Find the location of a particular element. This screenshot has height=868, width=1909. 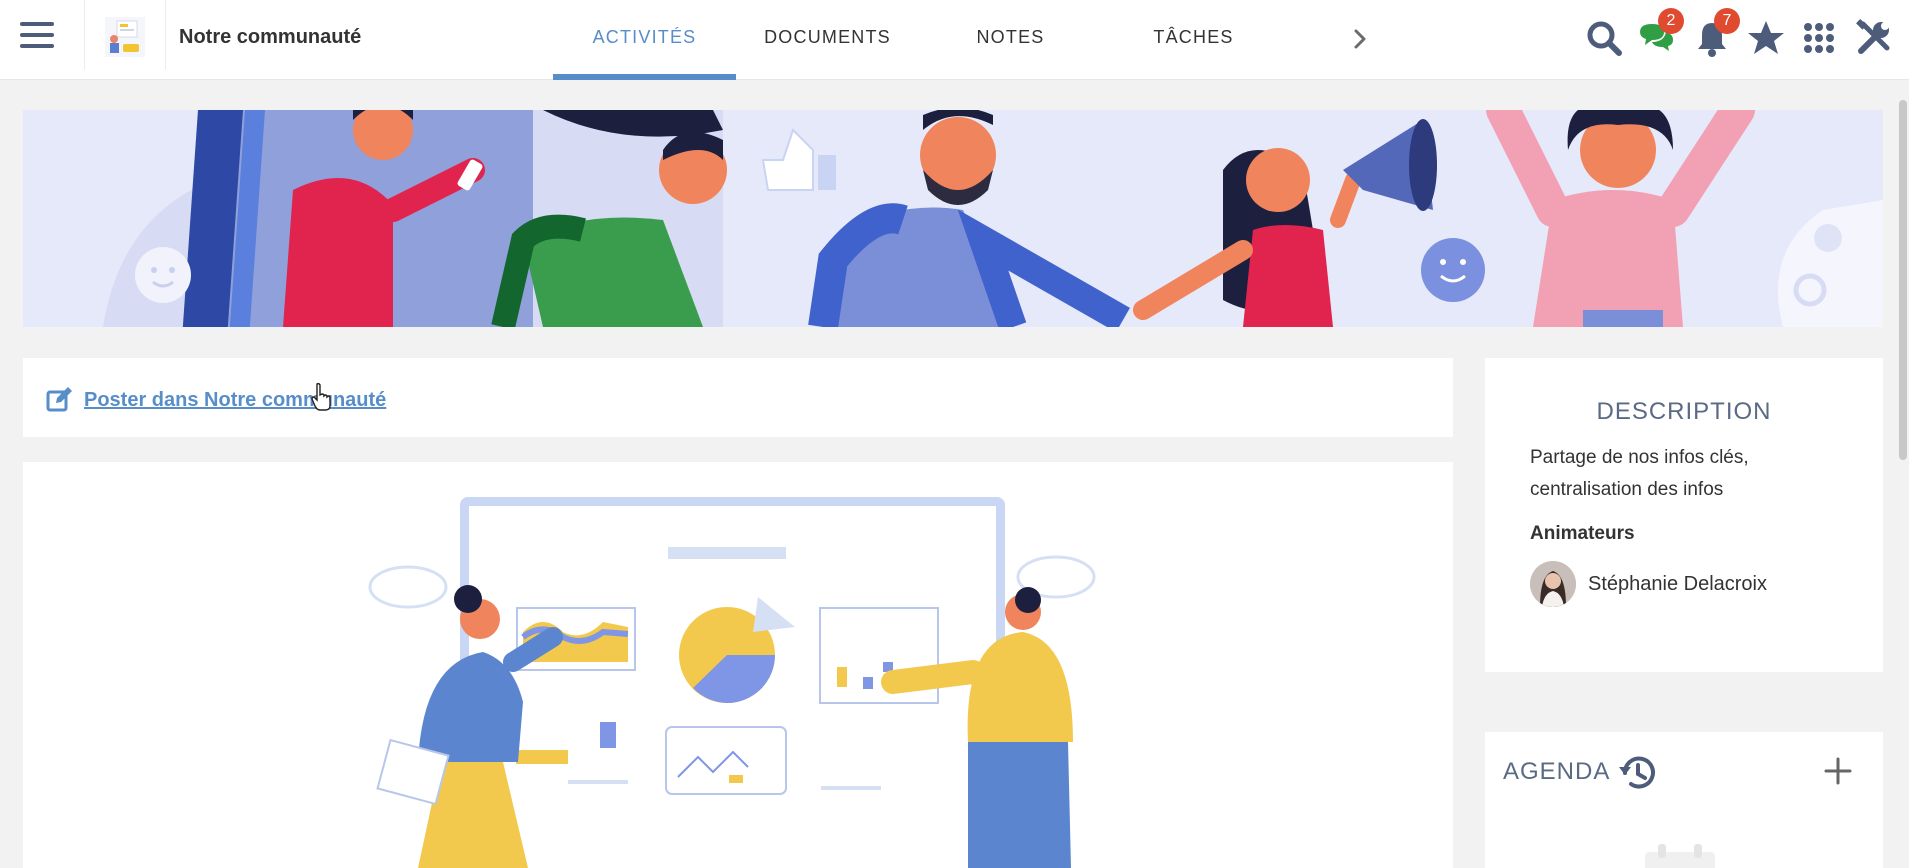

tab-documents: DOCUMENTS is located at coordinates (827, 40).